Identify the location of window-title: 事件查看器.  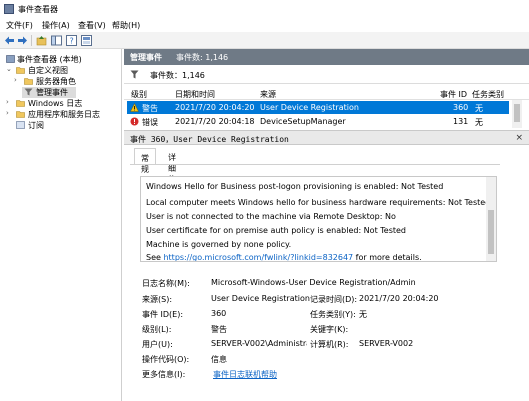
(38, 9).